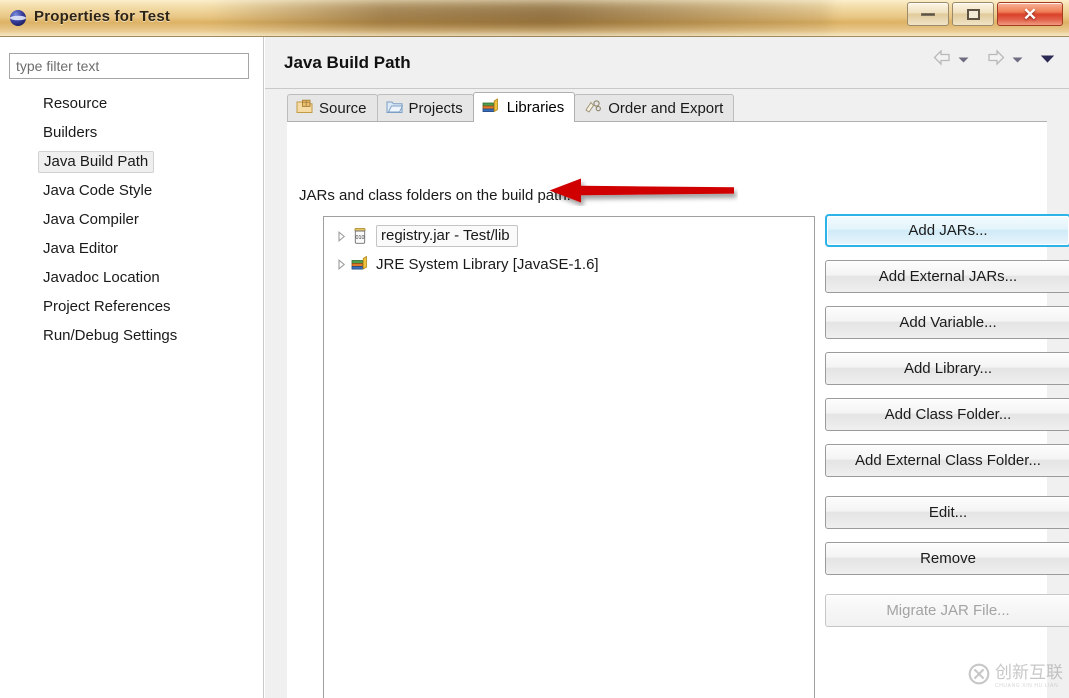  Describe the element at coordinates (132, 103) in the screenshot. I see `sidebar-item-resource: Resource` at that location.